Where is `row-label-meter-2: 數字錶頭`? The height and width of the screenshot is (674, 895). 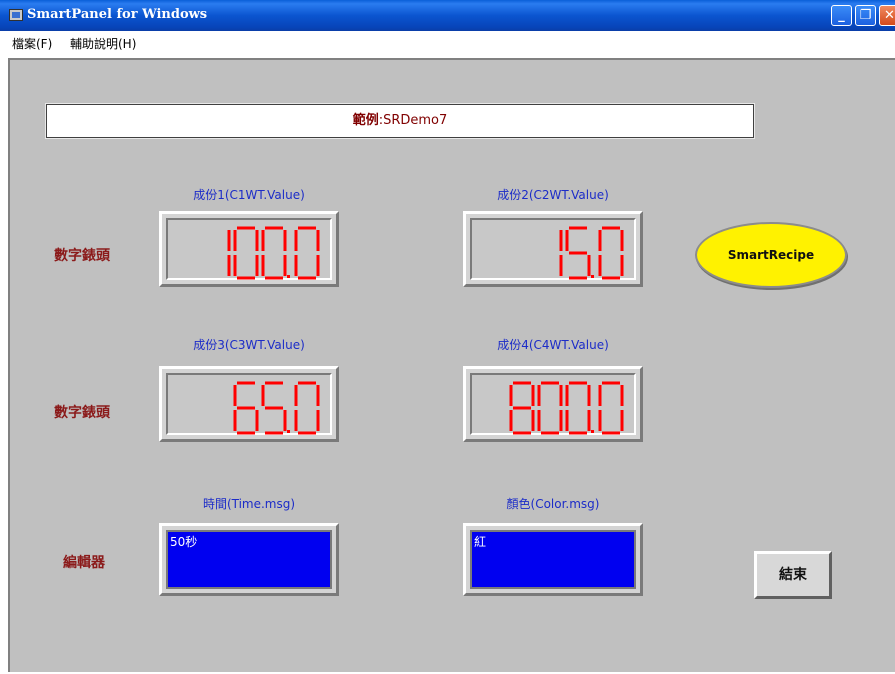 row-label-meter-2: 數字錶頭 is located at coordinates (82, 413).